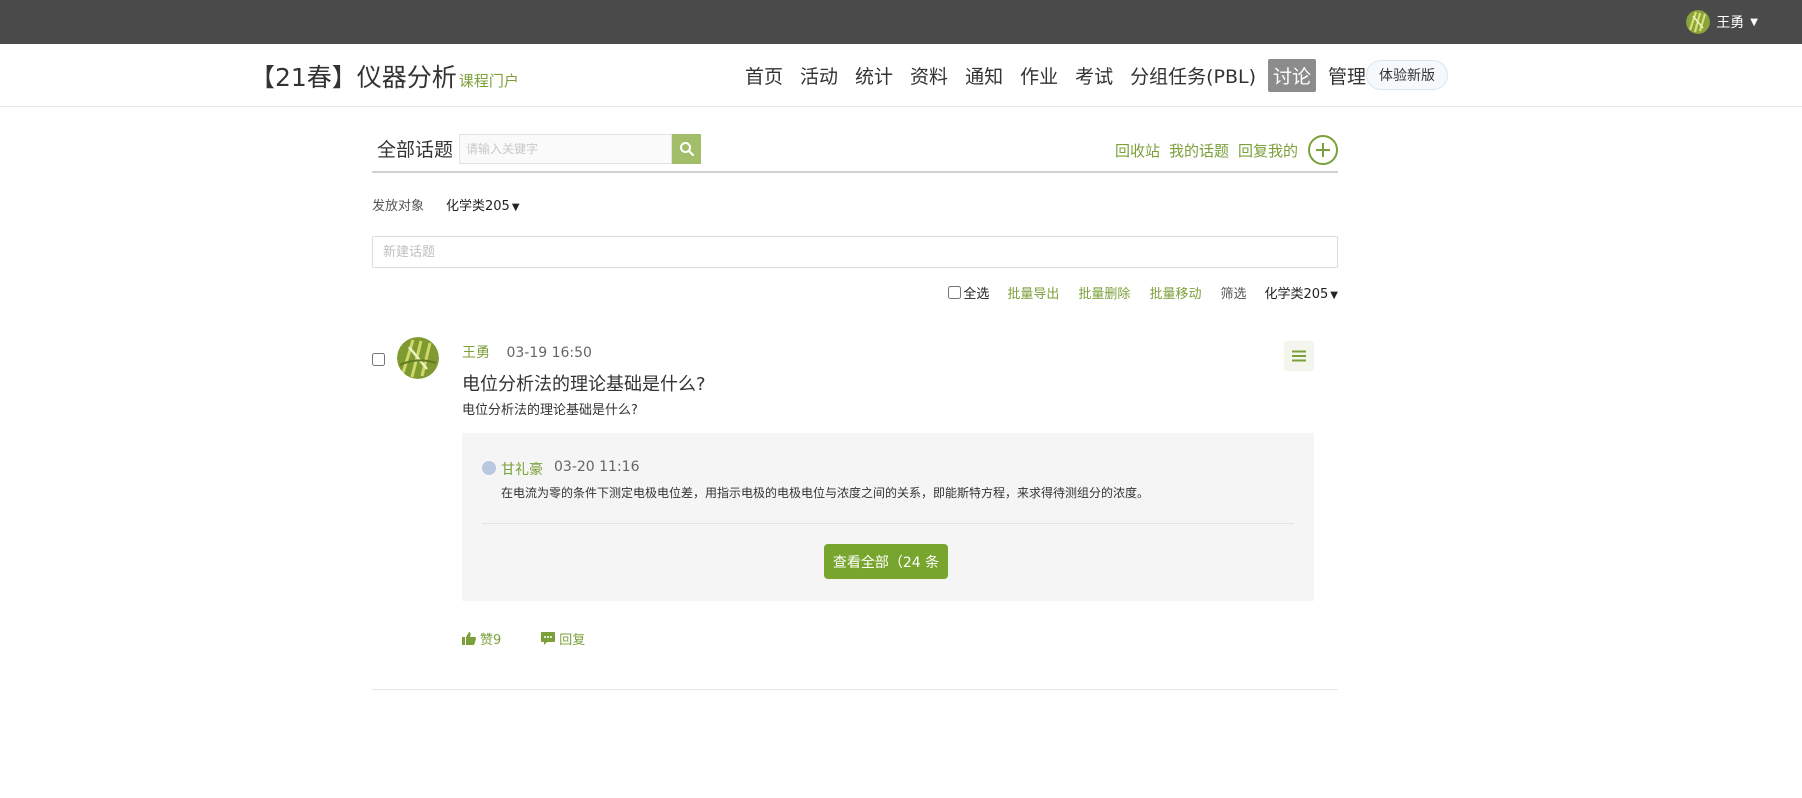  I want to click on comment-icon, so click(548, 638).